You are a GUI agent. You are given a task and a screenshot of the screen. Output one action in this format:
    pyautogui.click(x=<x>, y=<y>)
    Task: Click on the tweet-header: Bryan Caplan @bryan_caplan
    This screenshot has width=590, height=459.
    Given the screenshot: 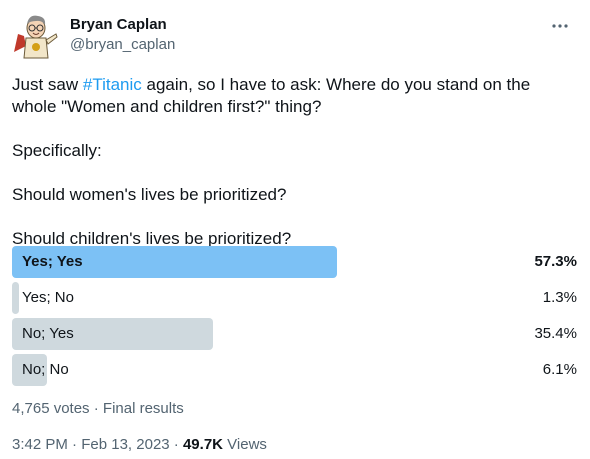 What is the action you would take?
    pyautogui.click(x=295, y=35)
    